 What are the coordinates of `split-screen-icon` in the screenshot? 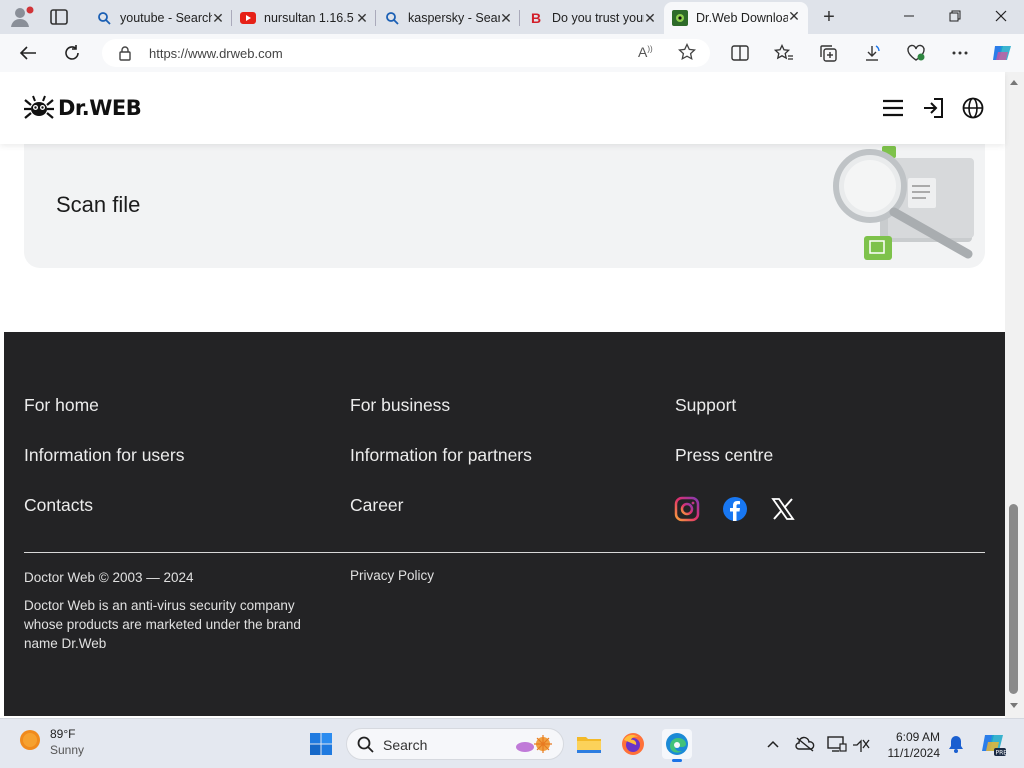 It's located at (740, 53).